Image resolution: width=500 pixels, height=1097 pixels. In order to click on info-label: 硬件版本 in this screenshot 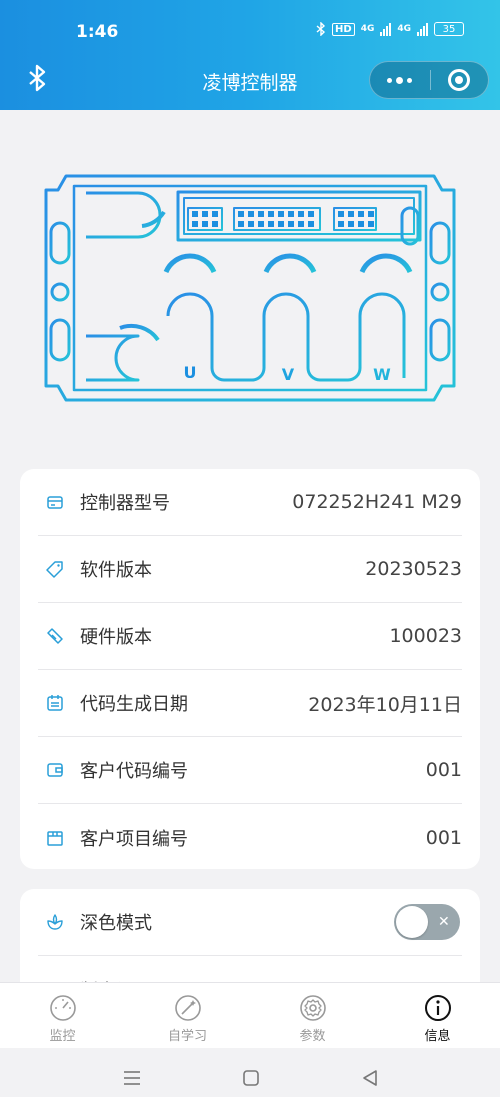, I will do `click(116, 637)`.